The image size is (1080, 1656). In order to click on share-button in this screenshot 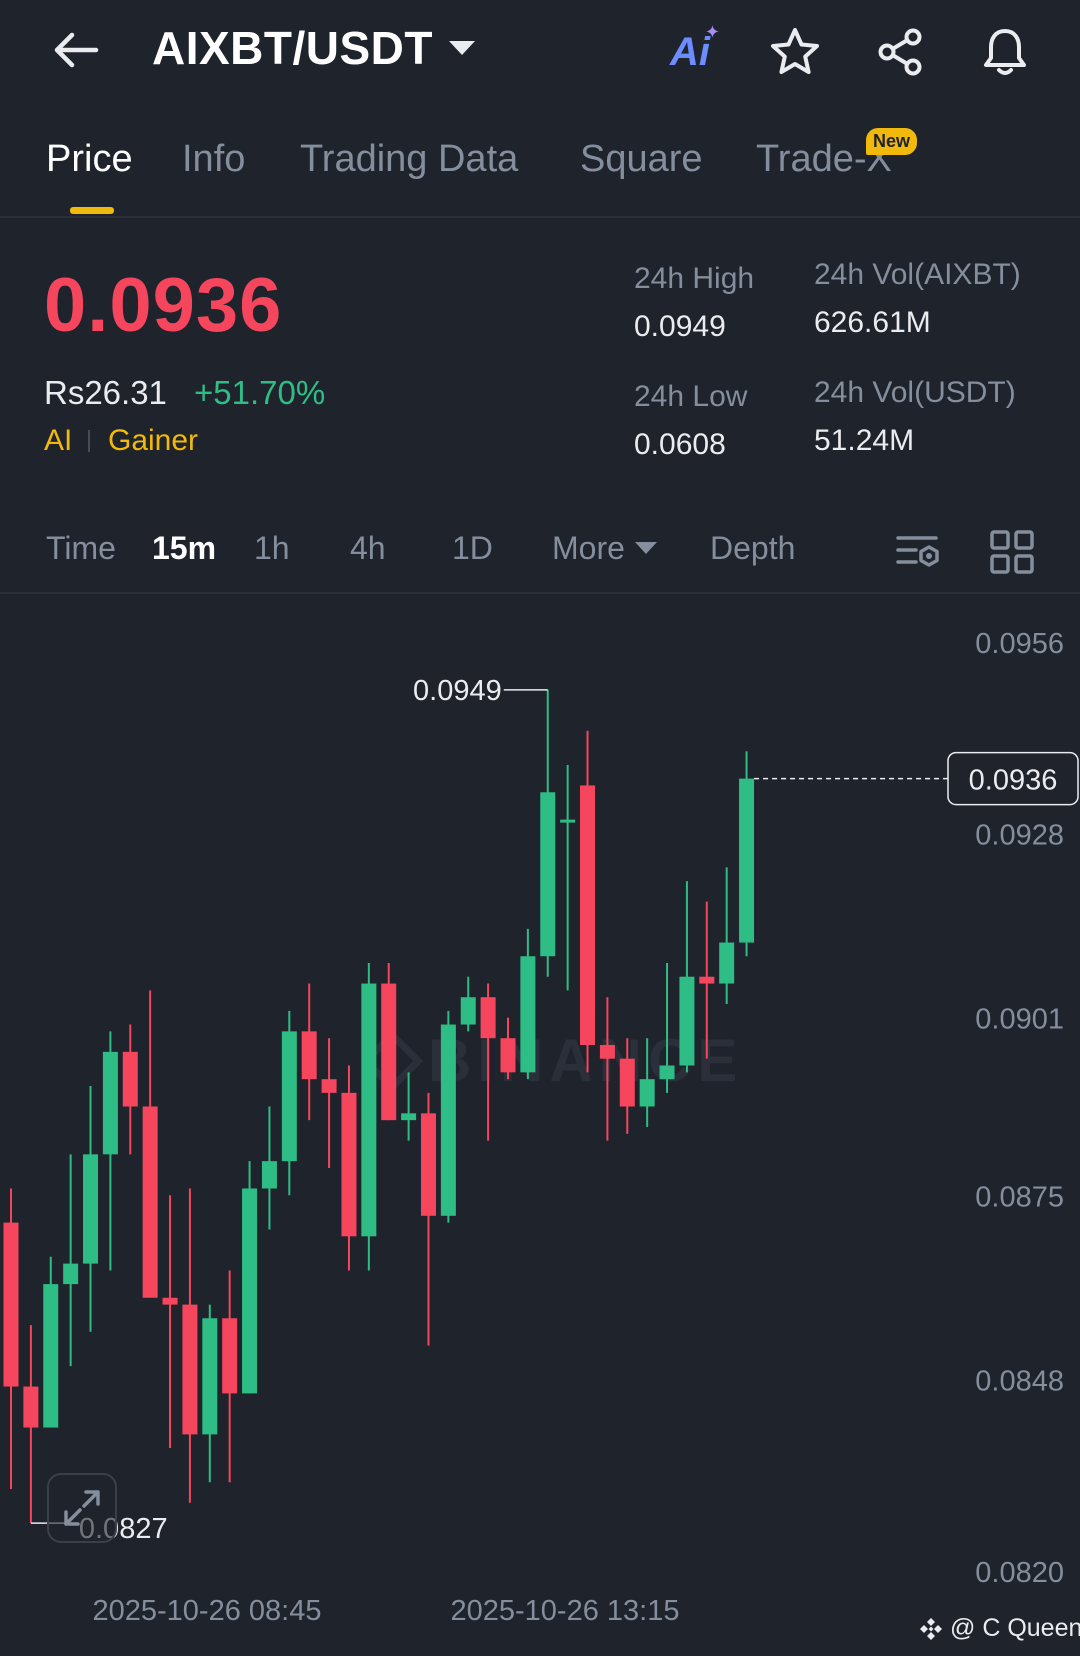, I will do `click(900, 52)`.